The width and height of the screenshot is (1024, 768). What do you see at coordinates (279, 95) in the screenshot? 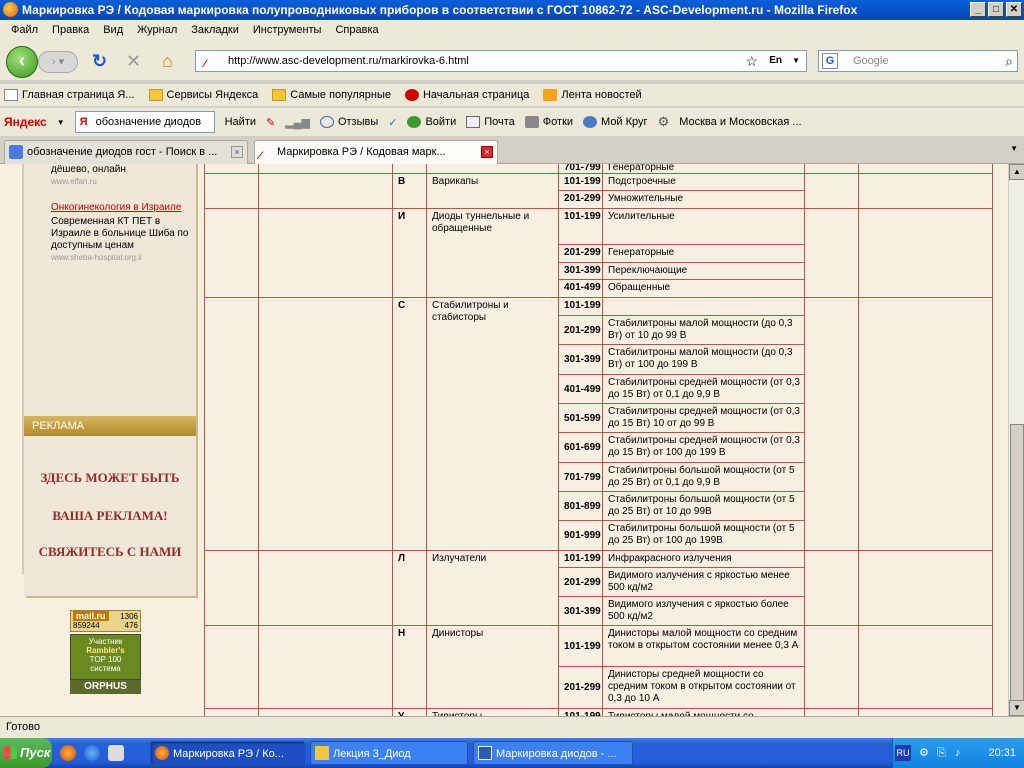
I see `folder-icon` at bounding box center [279, 95].